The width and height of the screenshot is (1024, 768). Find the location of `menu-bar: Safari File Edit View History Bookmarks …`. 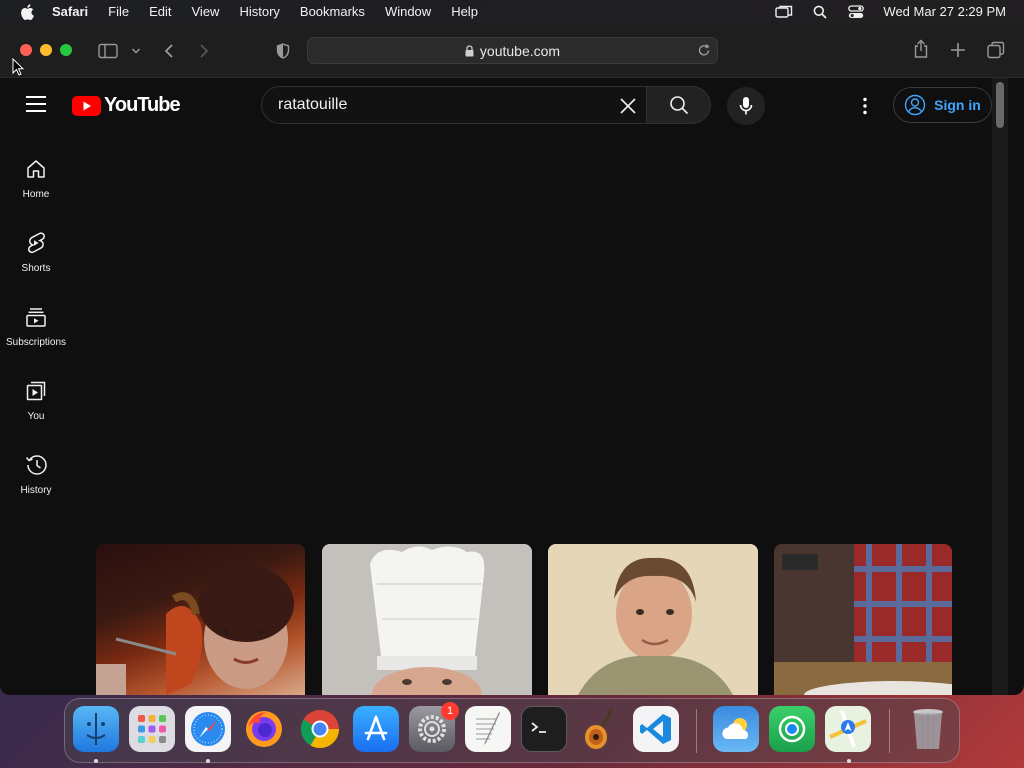

menu-bar: Safari File Edit View History Bookmarks … is located at coordinates (512, 11).